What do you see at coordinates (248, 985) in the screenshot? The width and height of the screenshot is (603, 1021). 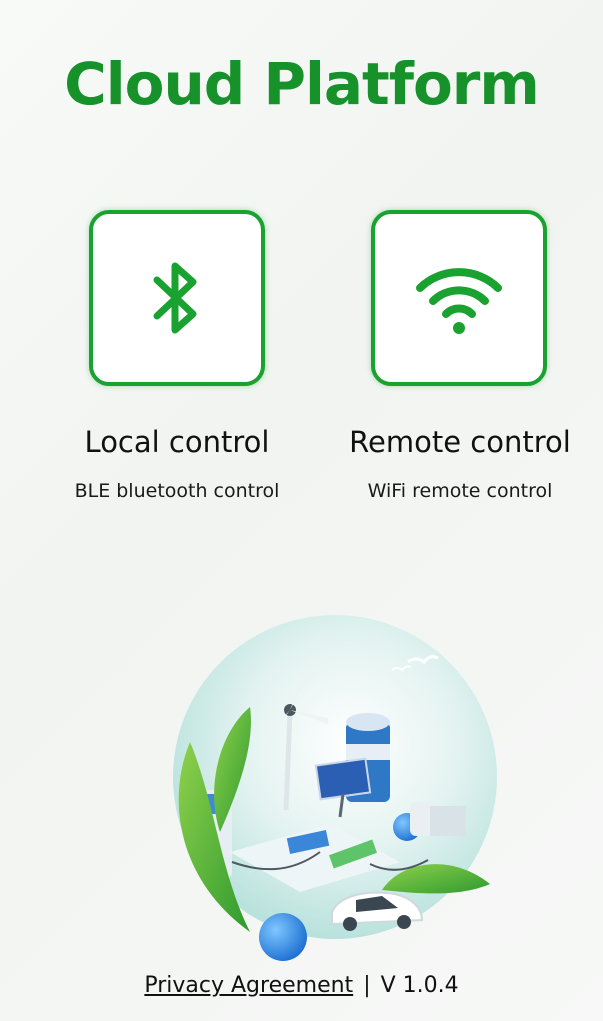 I see `privacy-agreement-link: Privacy Agreement` at bounding box center [248, 985].